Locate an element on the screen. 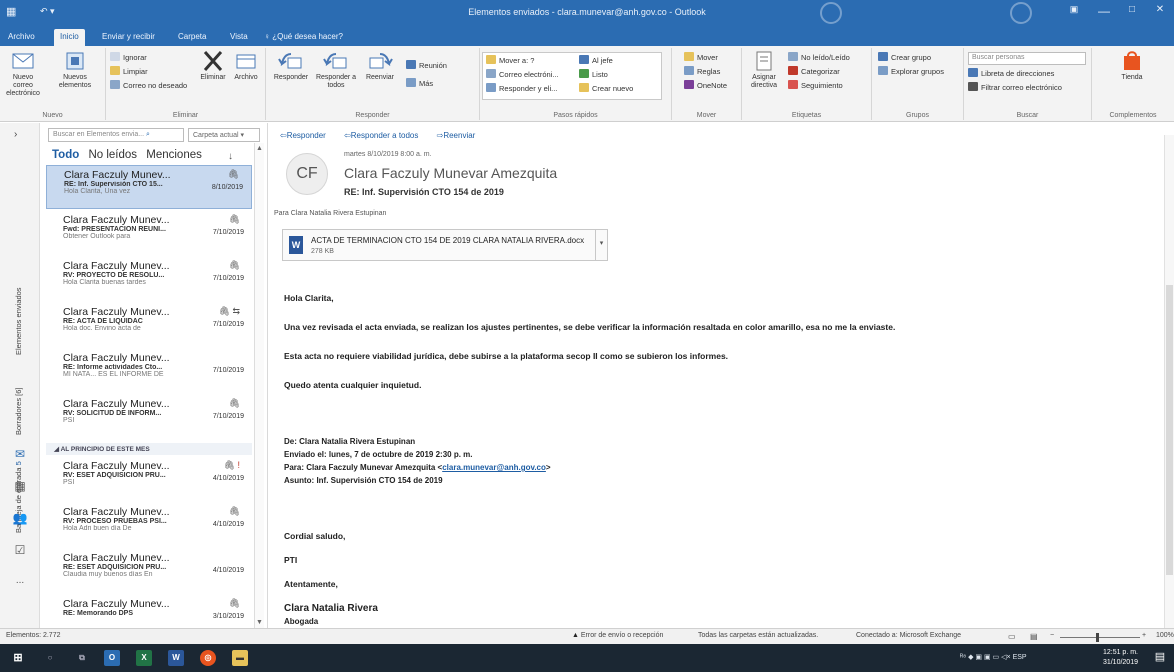 The height and width of the screenshot is (672, 1174). delete-button: Eliminar is located at coordinates (213, 66).